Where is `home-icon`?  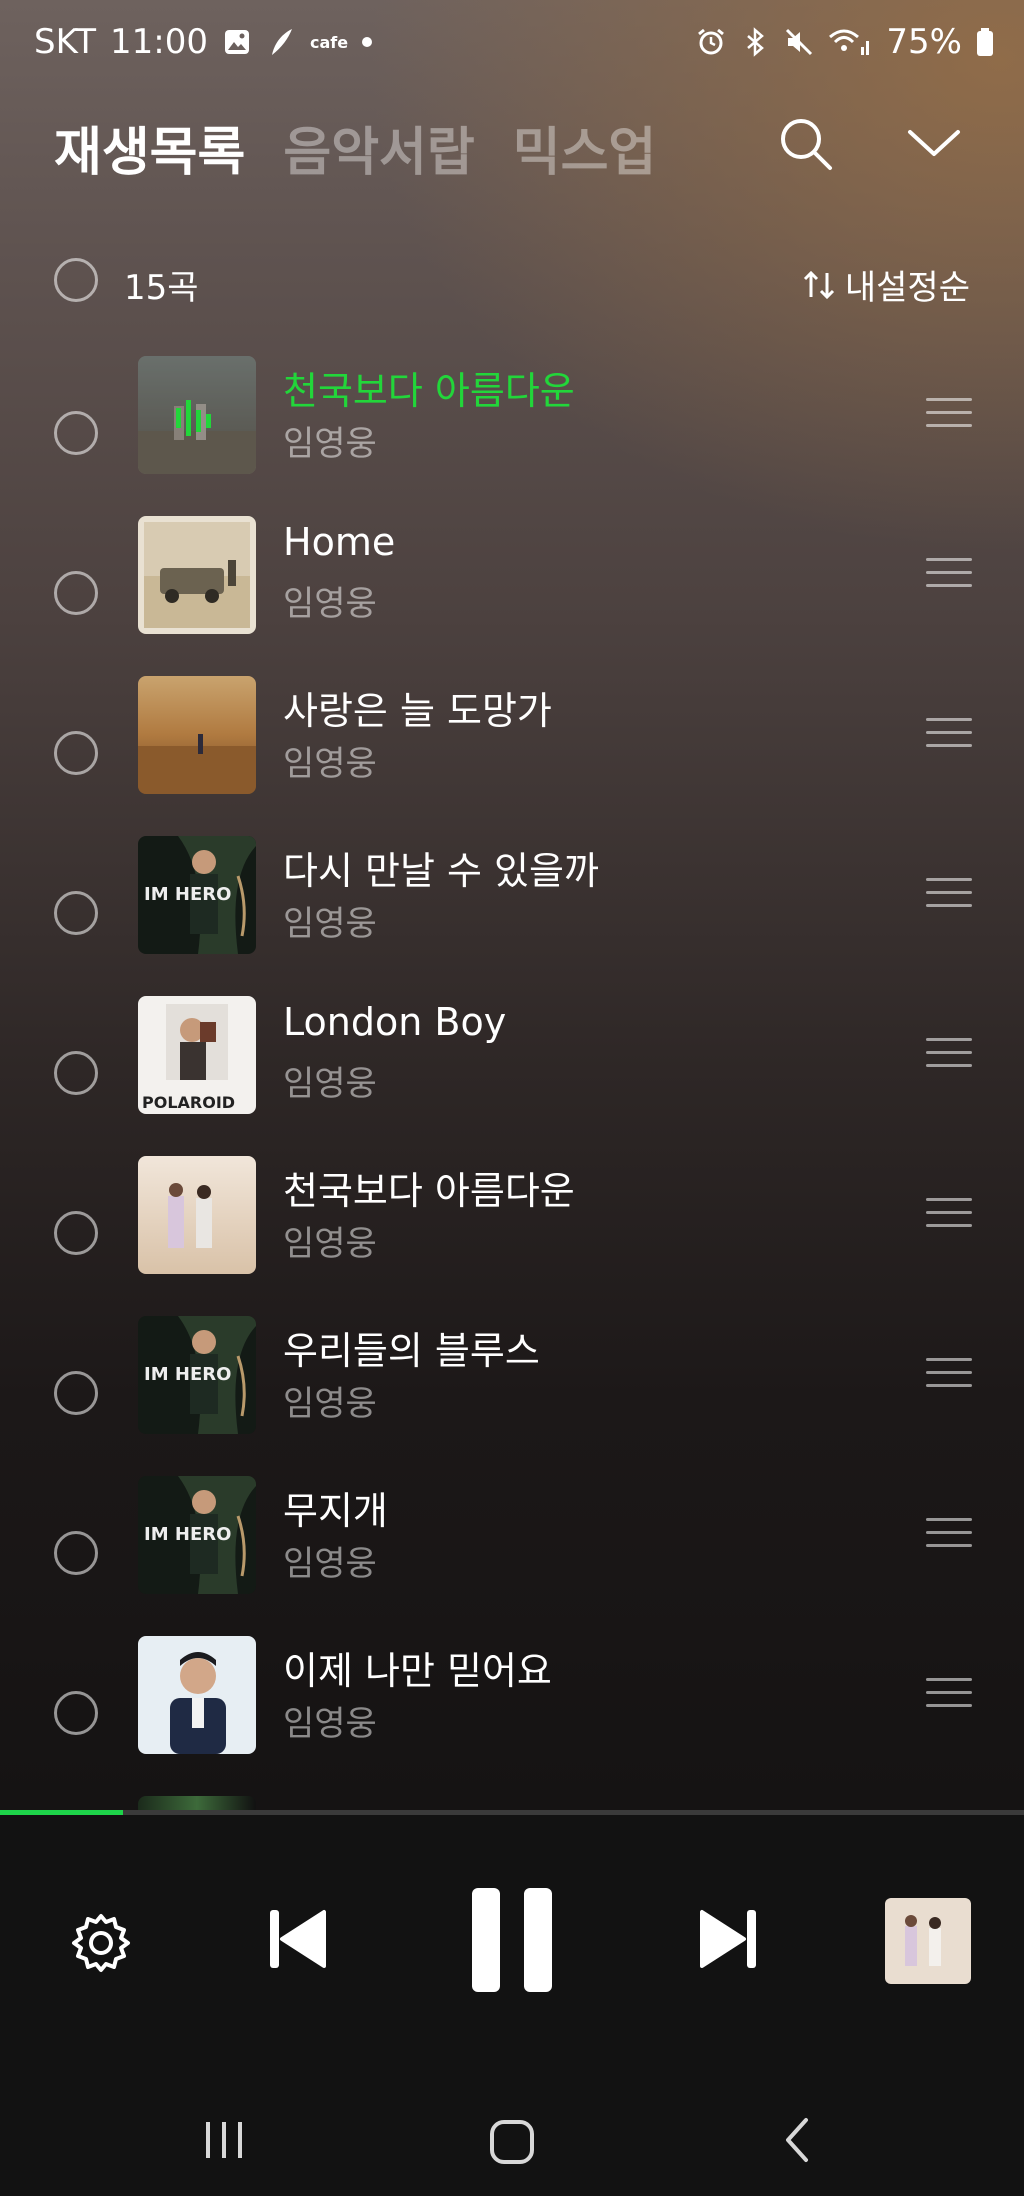
home-icon is located at coordinates (512, 2142).